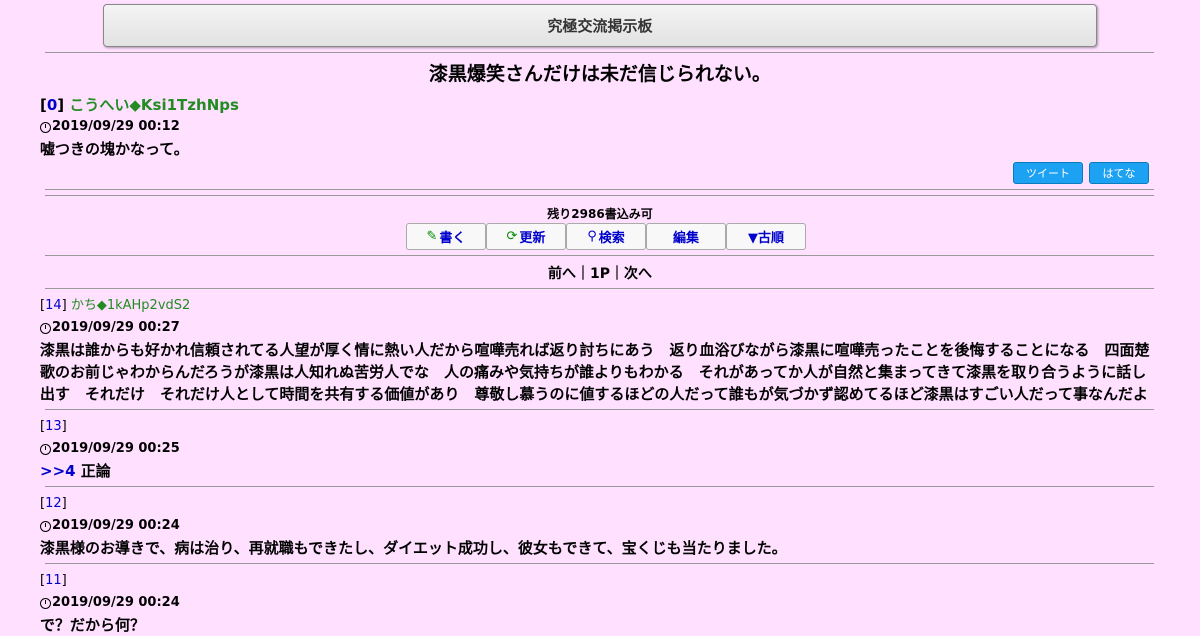 The image size is (1200, 636). I want to click on post-number: [0], so click(52, 105).